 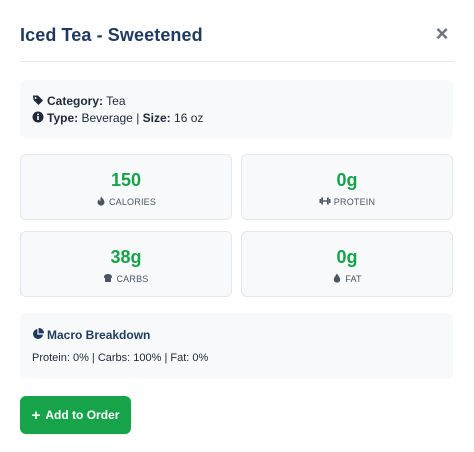 What do you see at coordinates (108, 278) in the screenshot?
I see `bread-icon` at bounding box center [108, 278].